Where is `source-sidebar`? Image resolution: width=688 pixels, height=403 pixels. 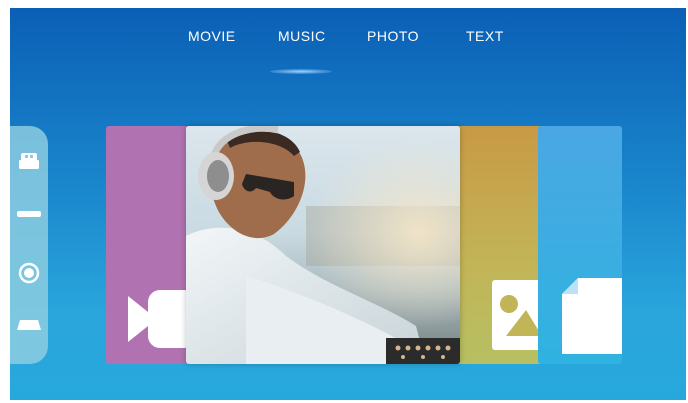 source-sidebar is located at coordinates (29, 245).